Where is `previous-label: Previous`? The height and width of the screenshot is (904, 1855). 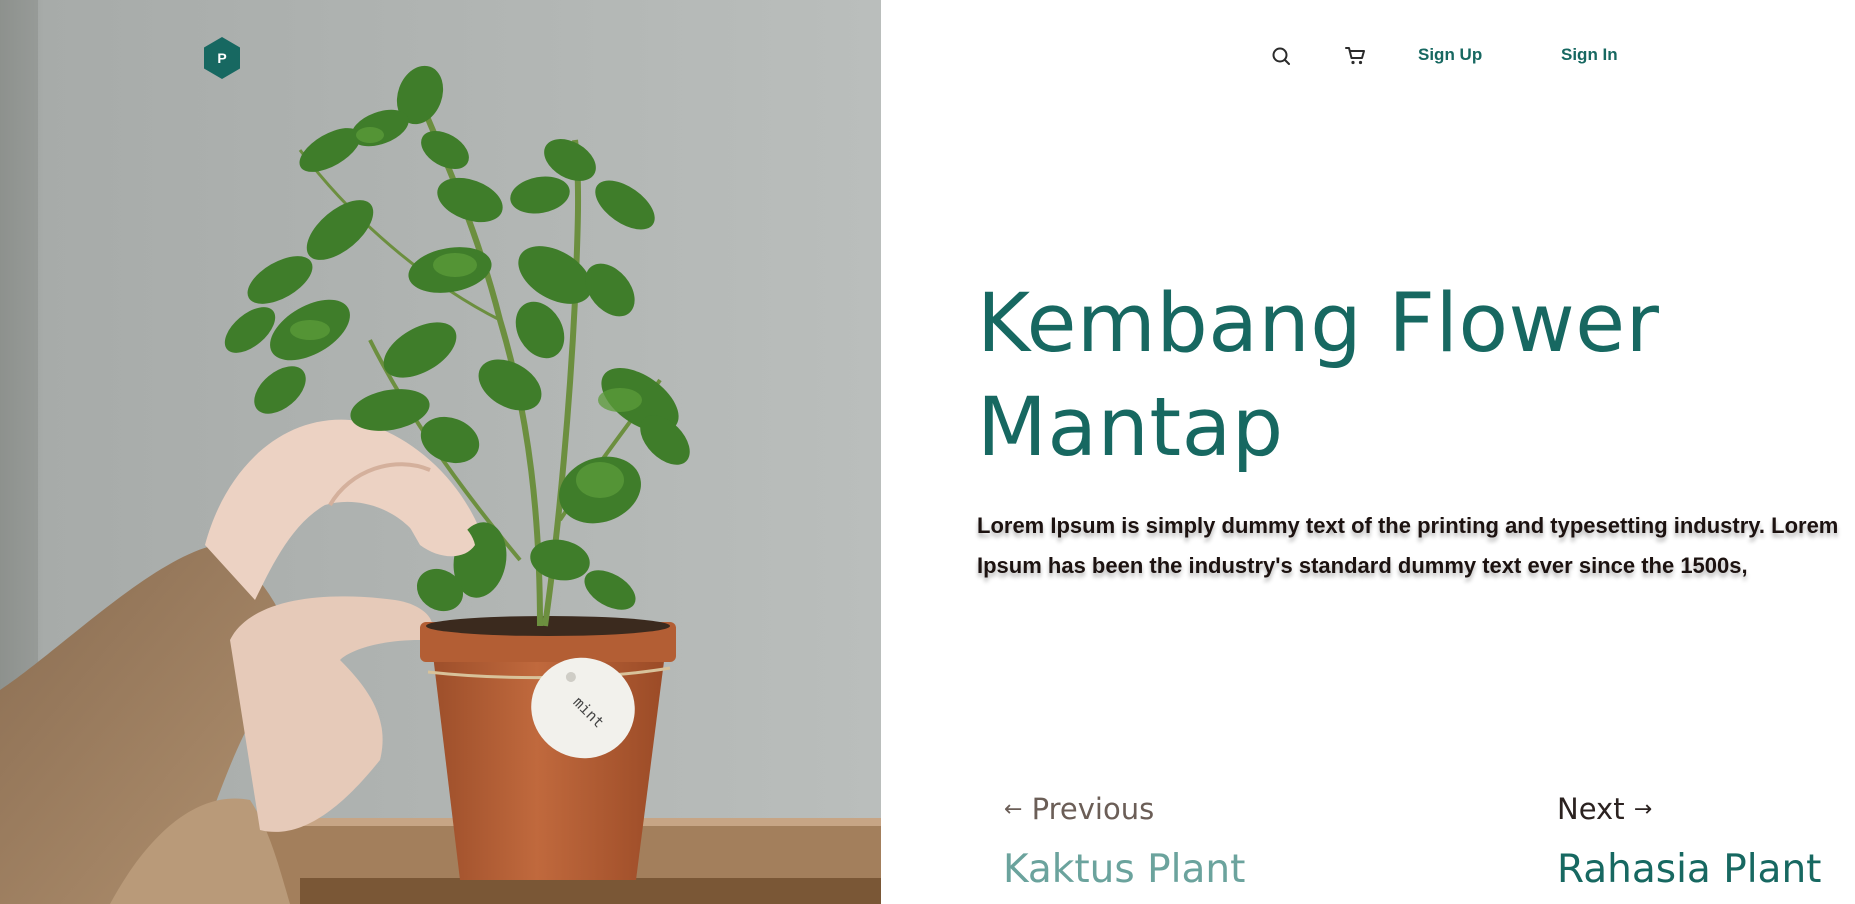
previous-label: Previous is located at coordinates (1093, 809).